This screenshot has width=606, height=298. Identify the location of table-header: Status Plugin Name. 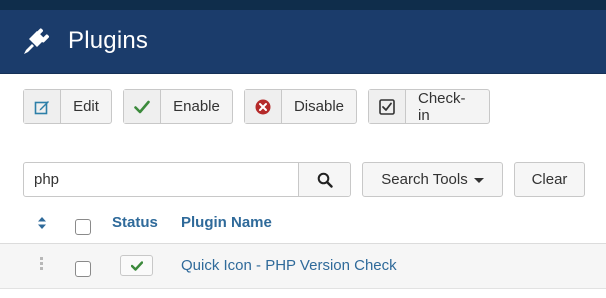
(303, 226).